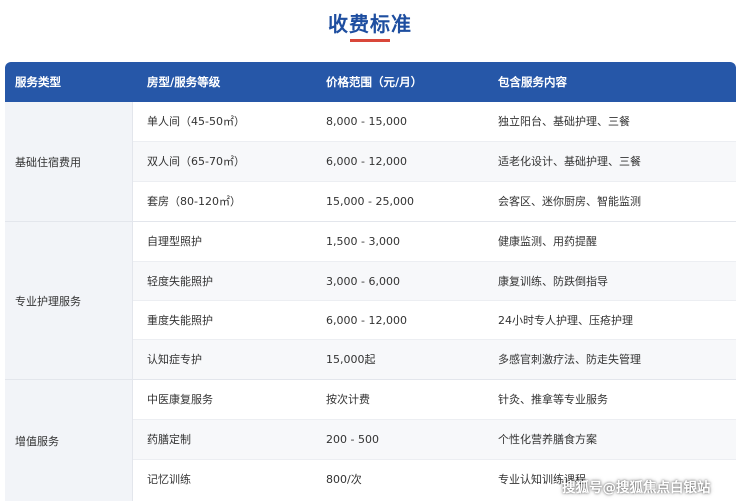 The width and height of the screenshot is (740, 501). Describe the element at coordinates (569, 359) in the screenshot. I see `cell-content: 多感官刺激疗法、防走失管理` at that location.